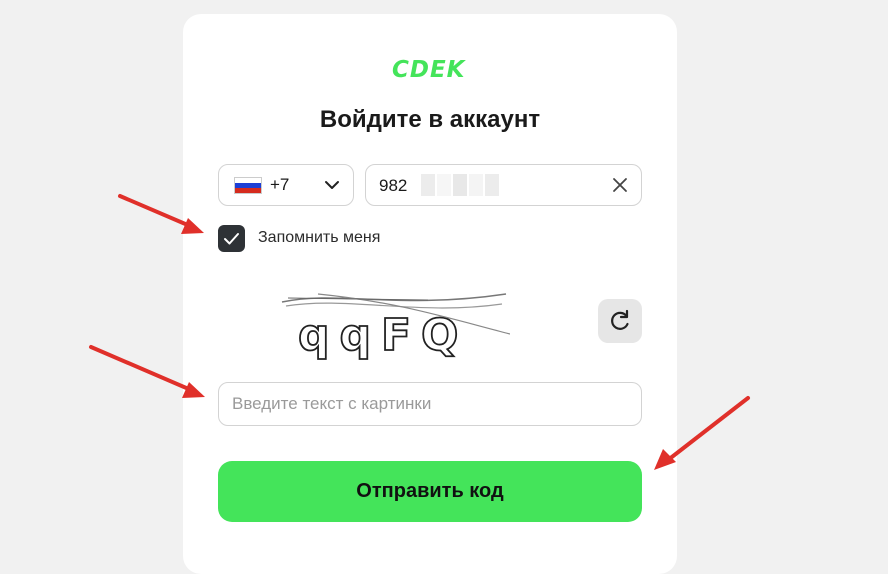 The height and width of the screenshot is (574, 888). Describe the element at coordinates (503, 185) in the screenshot. I see `phone-input: 982` at that location.